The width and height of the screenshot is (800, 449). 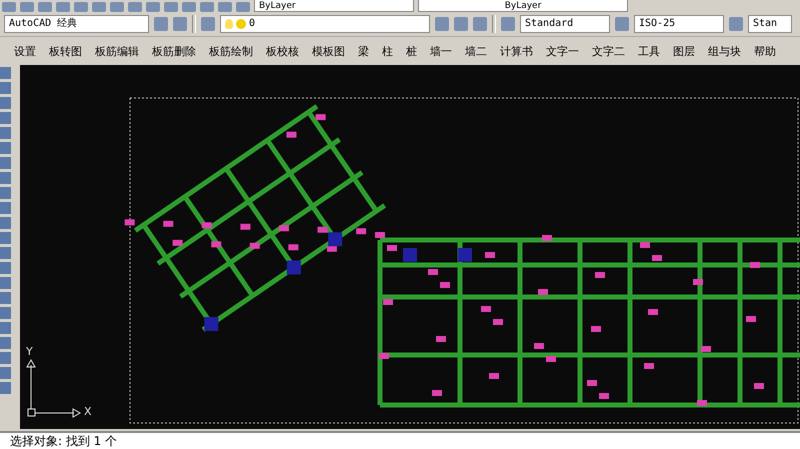 I want to click on menu-item: 文字二, so click(x=608, y=51).